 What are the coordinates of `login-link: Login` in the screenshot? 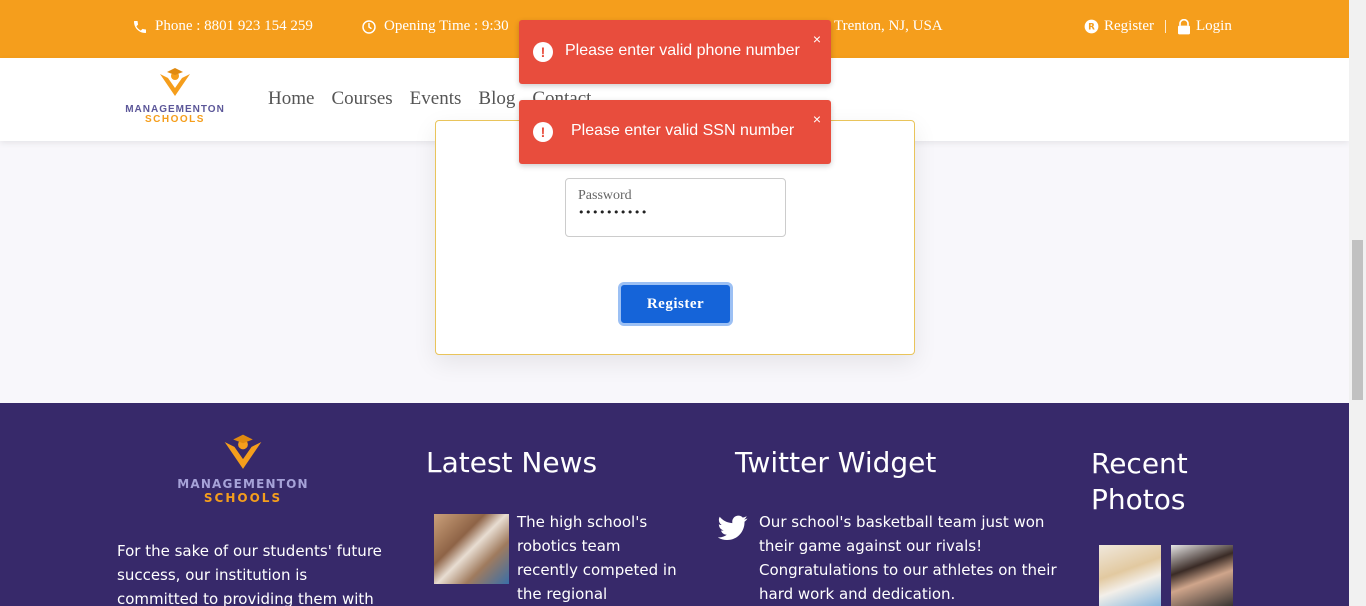 It's located at (1214, 26).